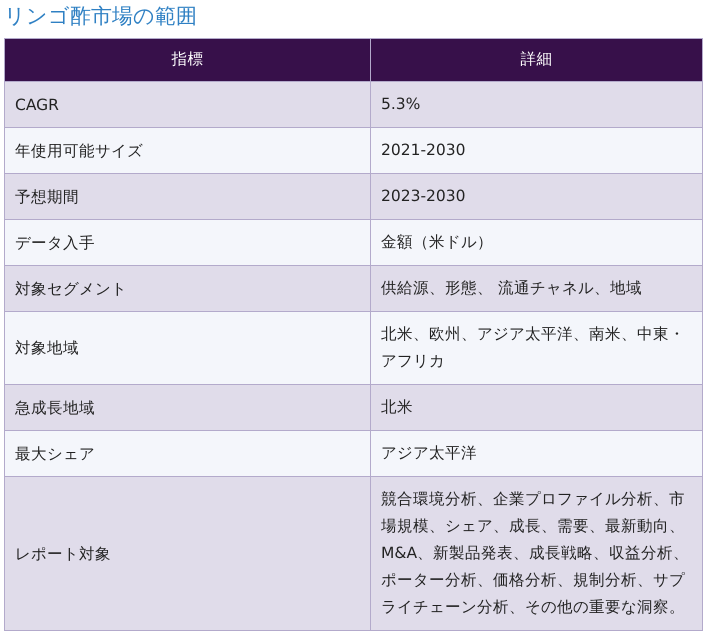 The width and height of the screenshot is (706, 633). I want to click on table-cell: レポート対象, so click(187, 553).